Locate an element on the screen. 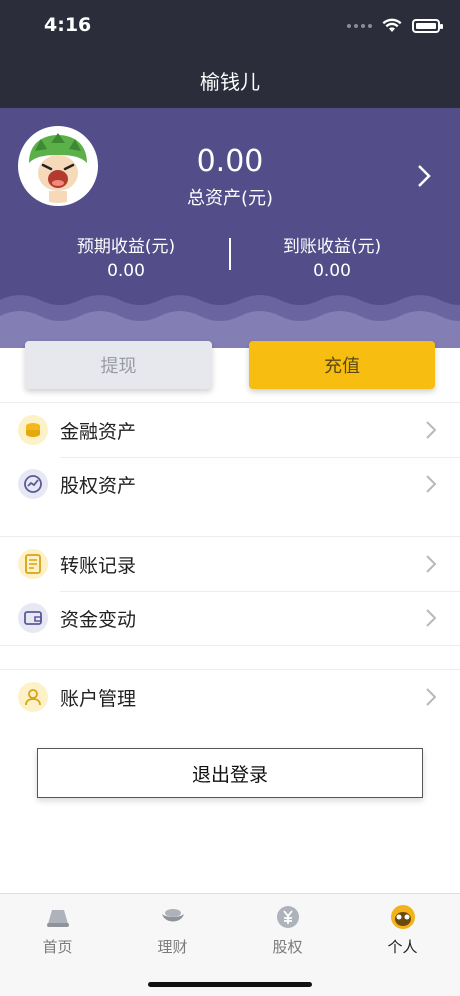 This screenshot has width=460, height=996. logout-button: 退出登录 is located at coordinates (230, 773).